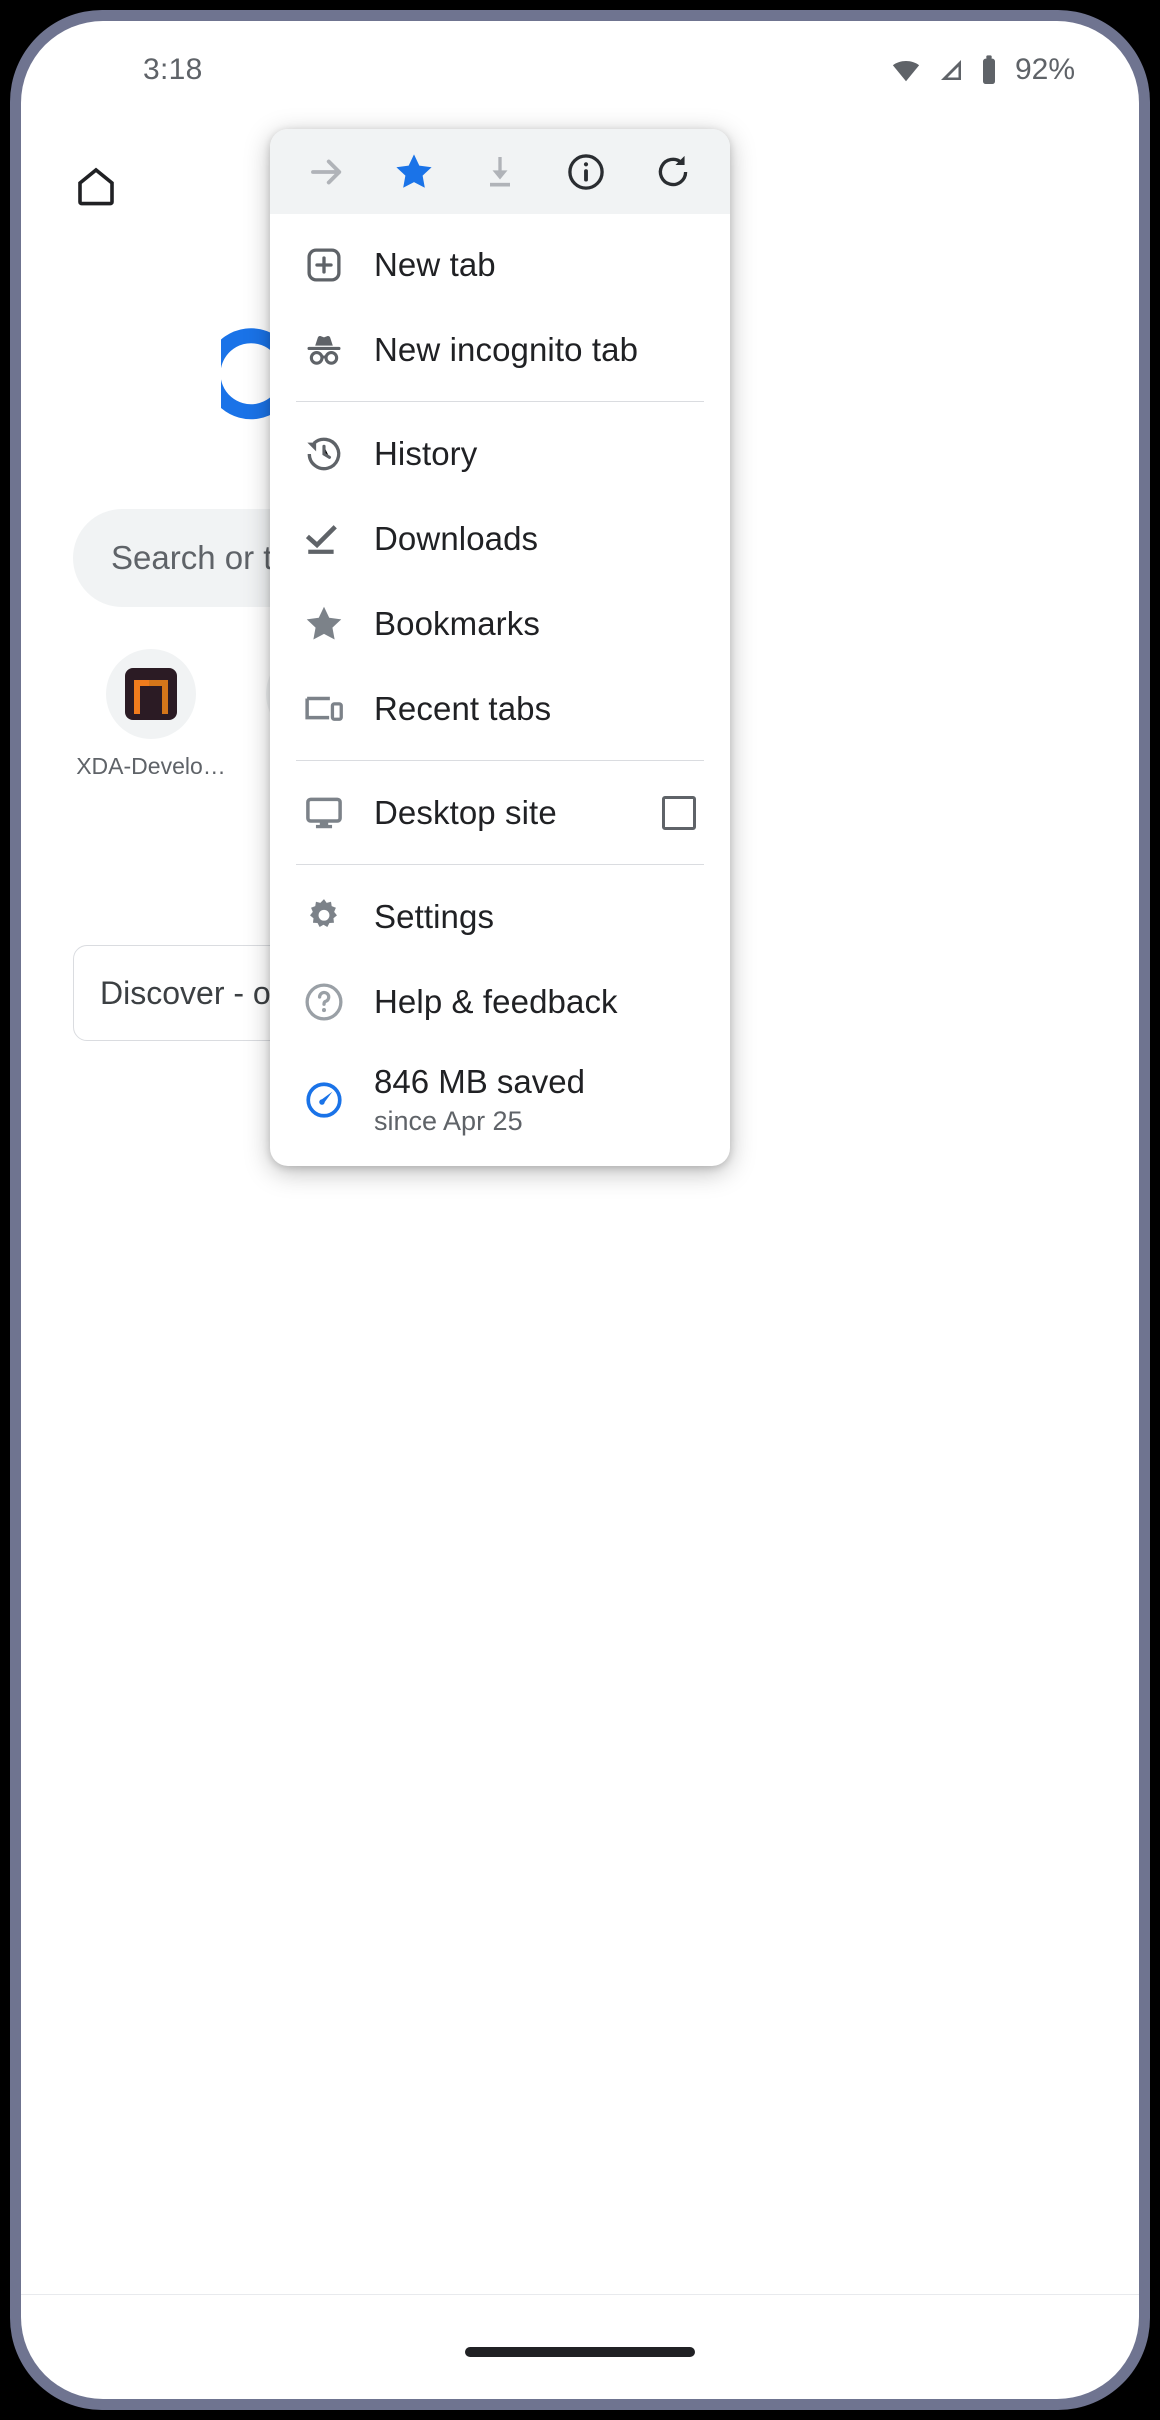 Image resolution: width=1160 pixels, height=2420 pixels. What do you see at coordinates (496, 1001) in the screenshot?
I see `menu-item-label: Help & feedback` at bounding box center [496, 1001].